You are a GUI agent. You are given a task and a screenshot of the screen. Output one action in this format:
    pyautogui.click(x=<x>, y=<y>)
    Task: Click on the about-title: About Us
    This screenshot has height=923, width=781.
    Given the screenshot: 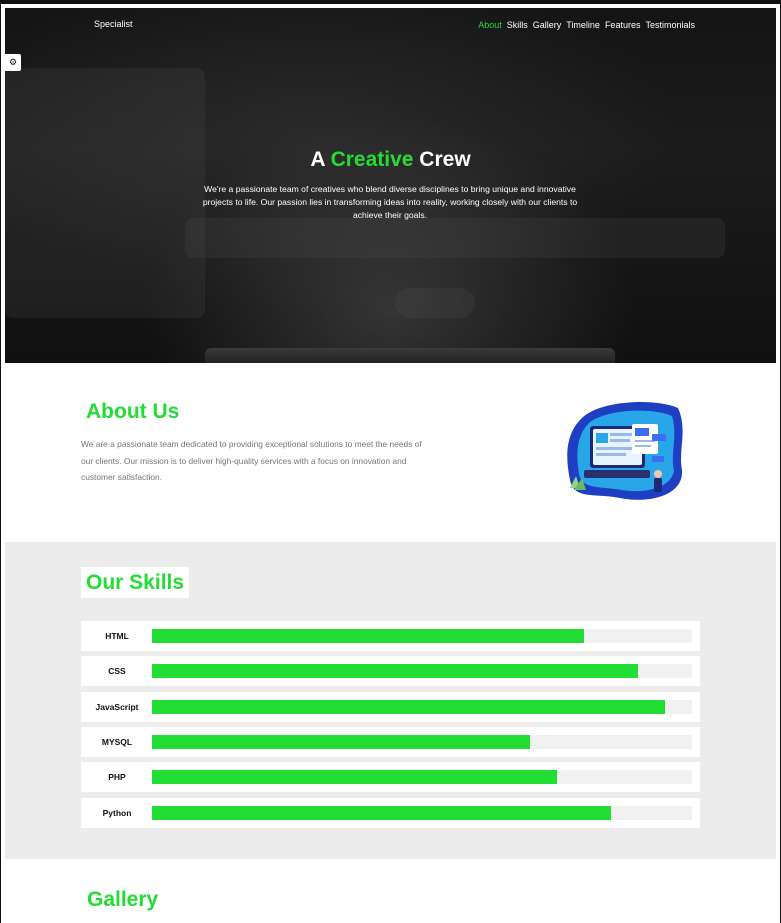 What is the action you would take?
    pyautogui.click(x=133, y=411)
    